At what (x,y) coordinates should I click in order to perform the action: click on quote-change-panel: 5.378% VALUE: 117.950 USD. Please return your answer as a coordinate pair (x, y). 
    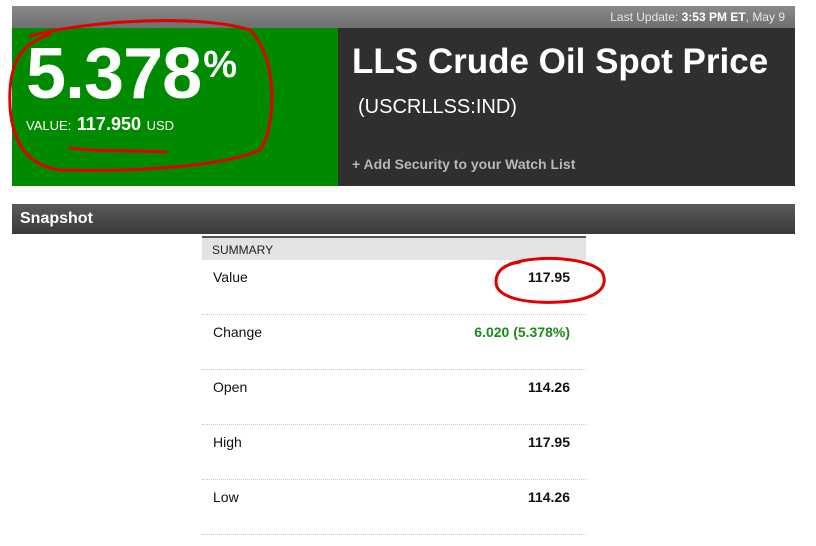
    Looking at the image, I should click on (175, 107).